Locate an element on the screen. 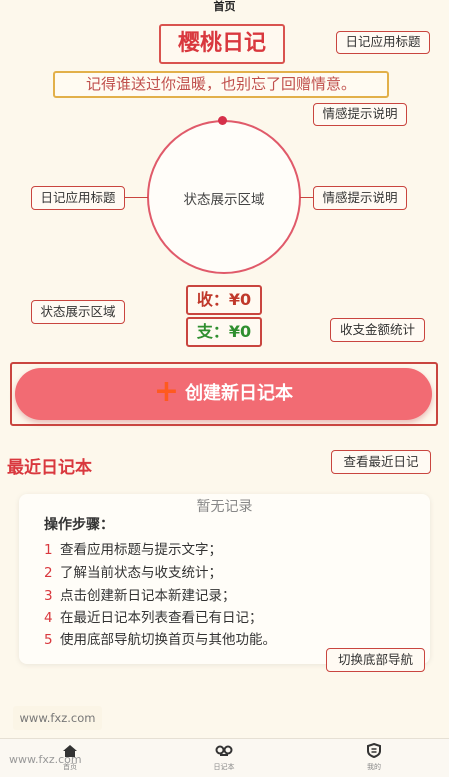 This screenshot has width=449, height=777. watermark: www.fxz.com is located at coordinates (57, 718).